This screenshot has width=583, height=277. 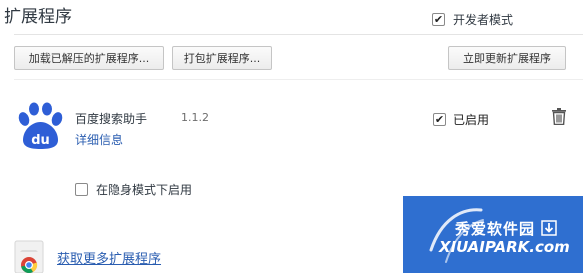 What do you see at coordinates (40, 140) in the screenshot?
I see `svg-text: du` at bounding box center [40, 140].